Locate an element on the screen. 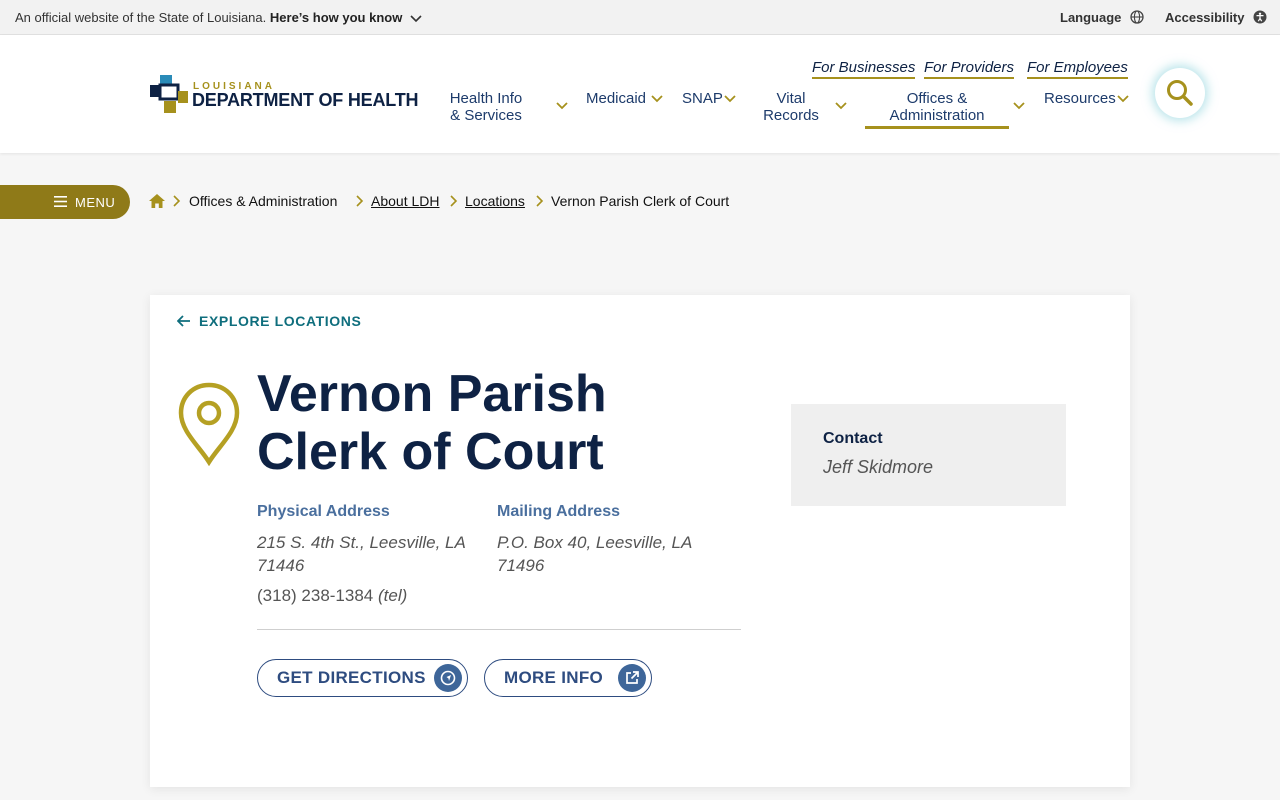  menu-label: MENU is located at coordinates (95, 202).